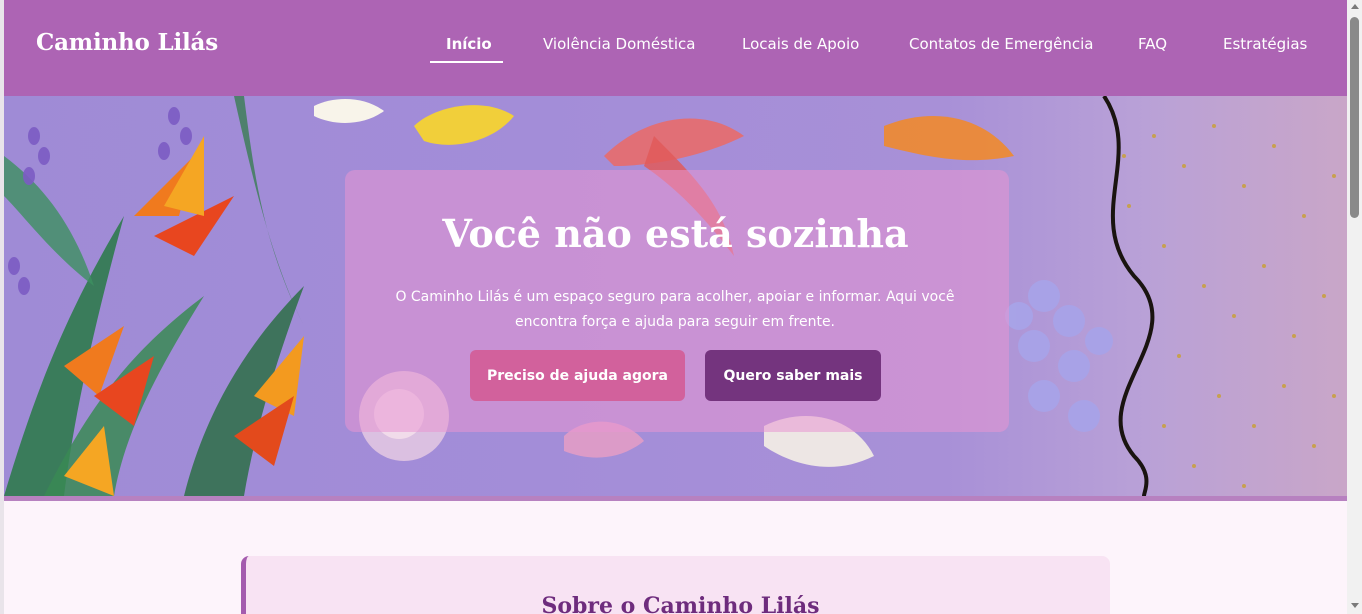 Image resolution: width=1362 pixels, height=614 pixels. I want to click on scroll-up-arrow-icon, so click(1355, 6).